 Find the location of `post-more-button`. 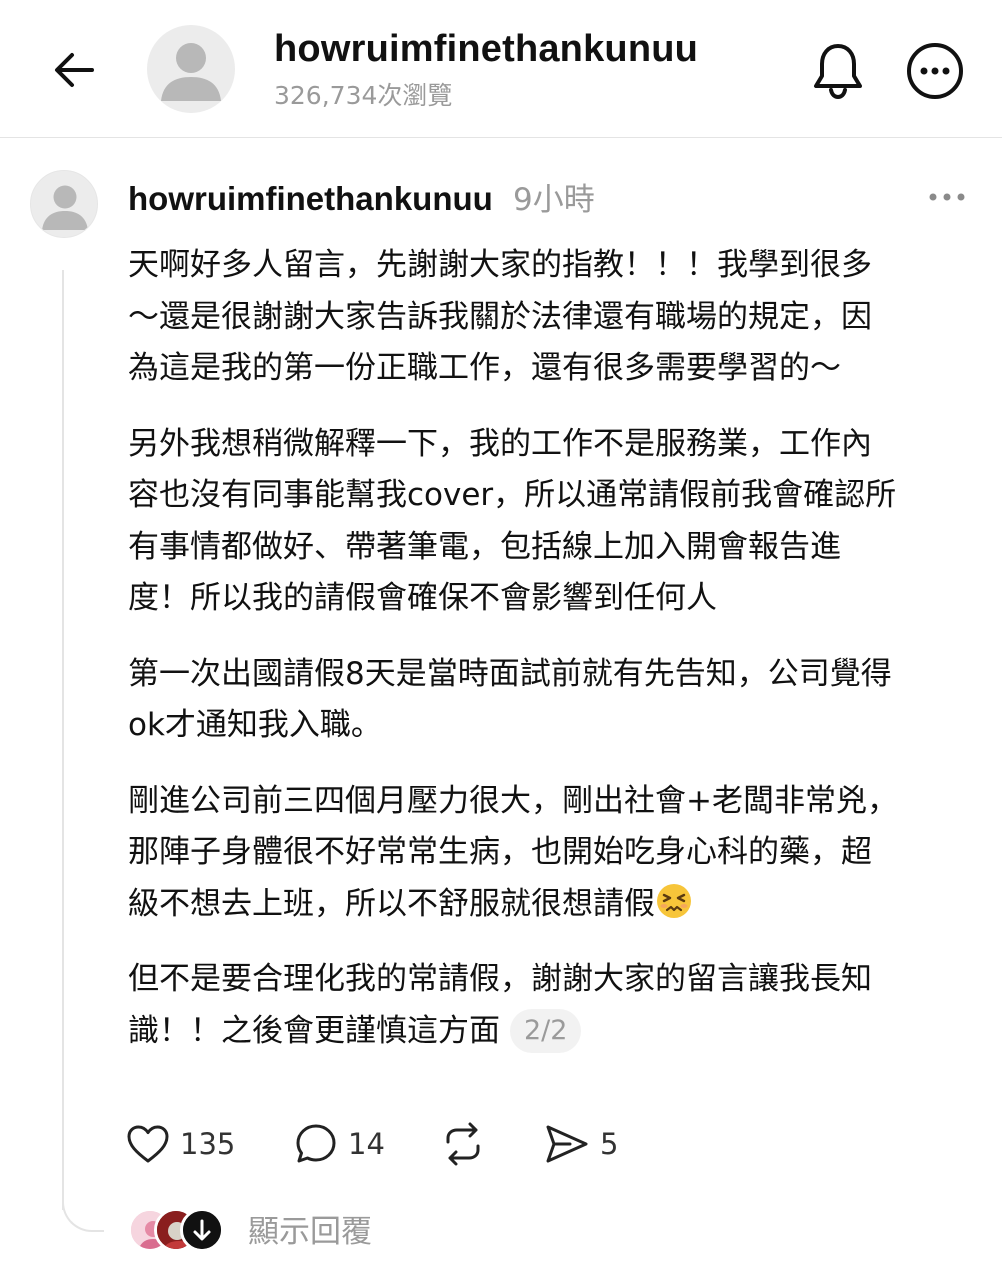

post-more-button is located at coordinates (947, 197).